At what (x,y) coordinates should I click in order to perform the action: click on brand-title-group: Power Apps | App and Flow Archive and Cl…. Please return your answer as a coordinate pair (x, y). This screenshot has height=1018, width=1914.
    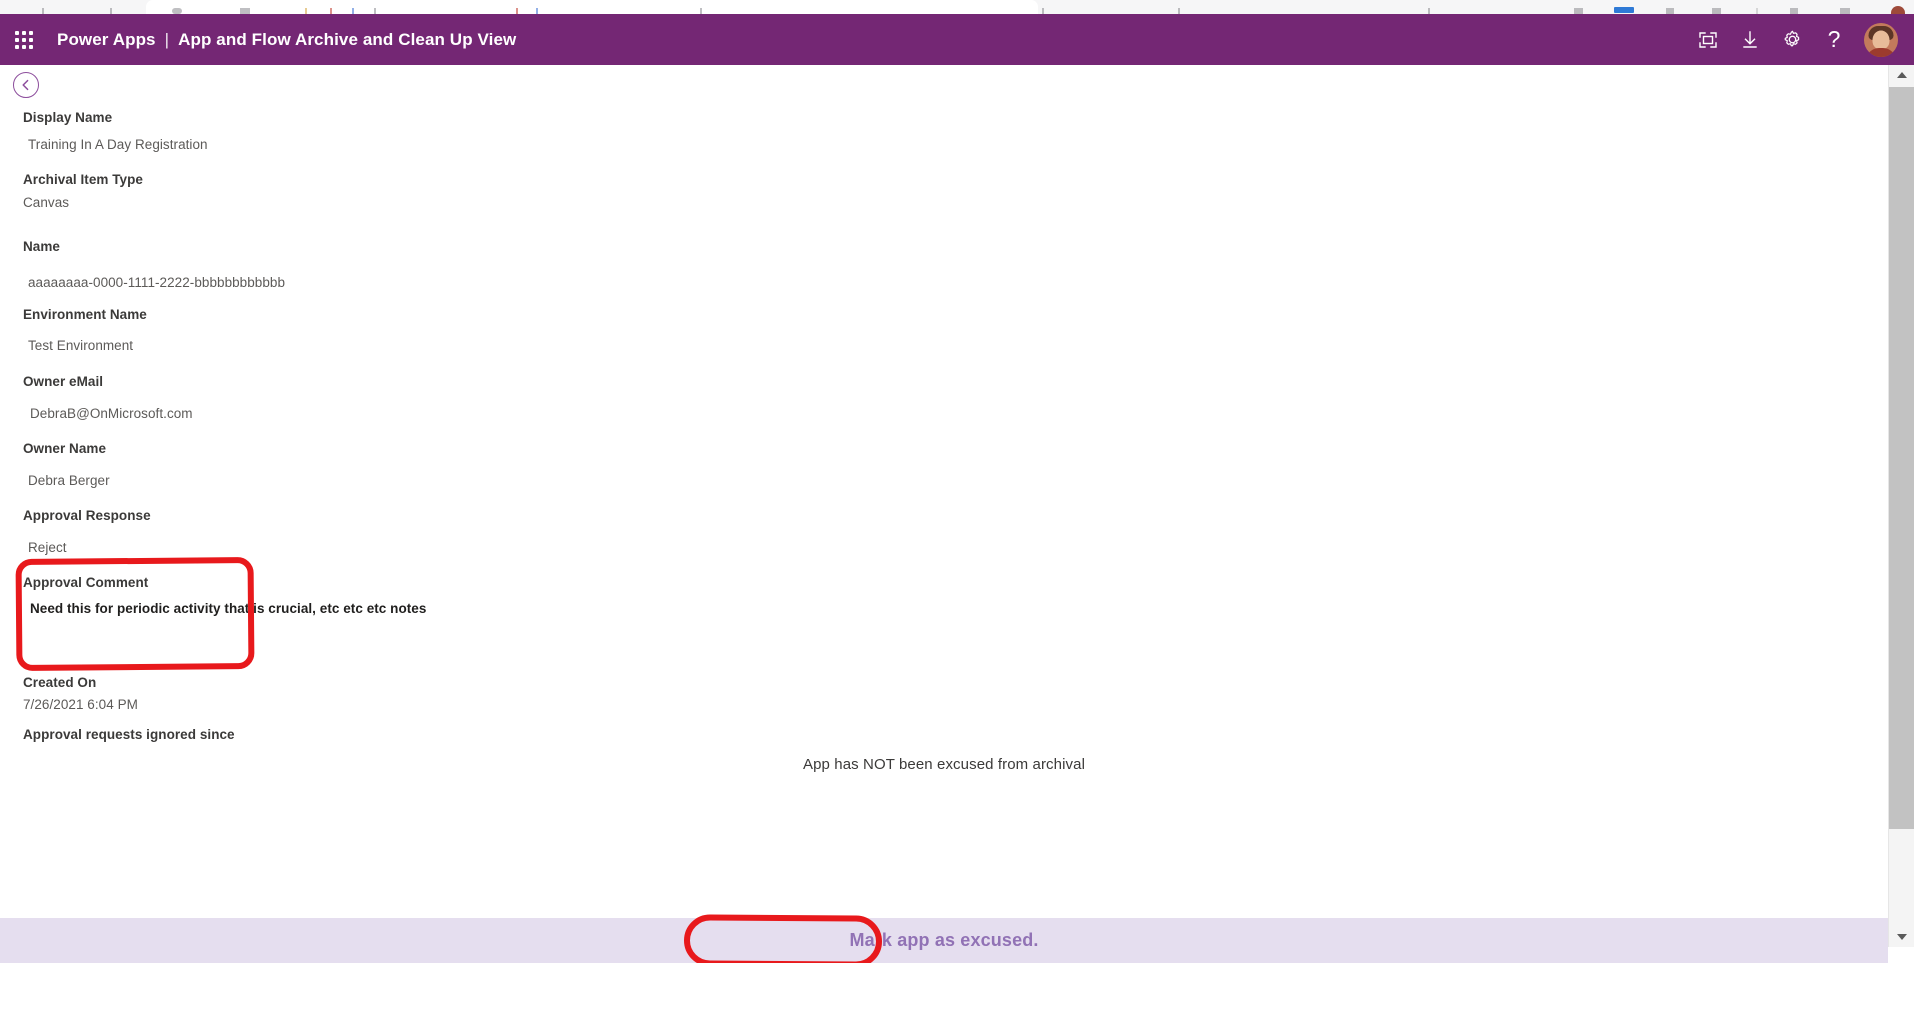
    Looking at the image, I should click on (286, 40).